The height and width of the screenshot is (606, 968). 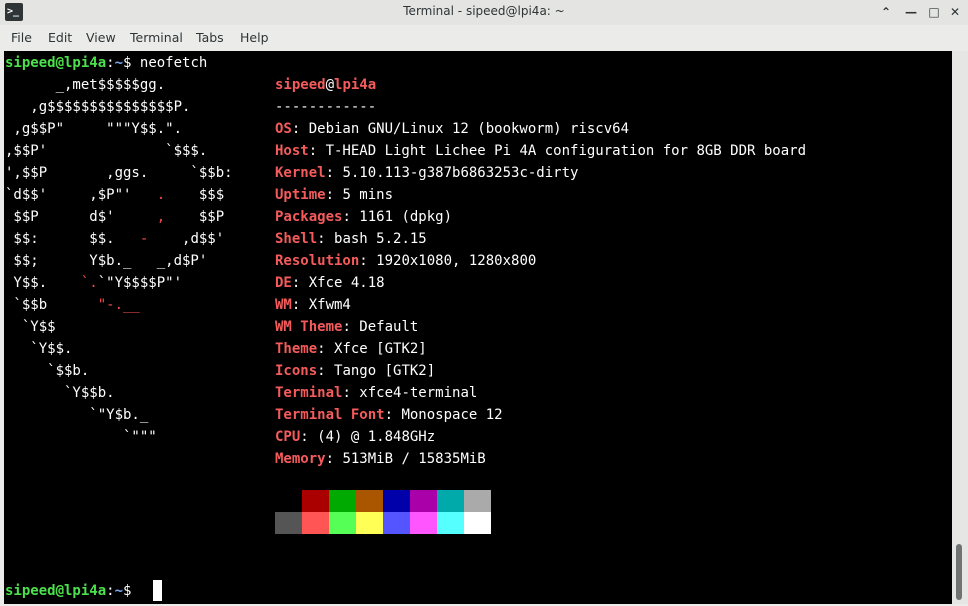 What do you see at coordinates (30, 327) in the screenshot?
I see `logo-line: `Y$$` at bounding box center [30, 327].